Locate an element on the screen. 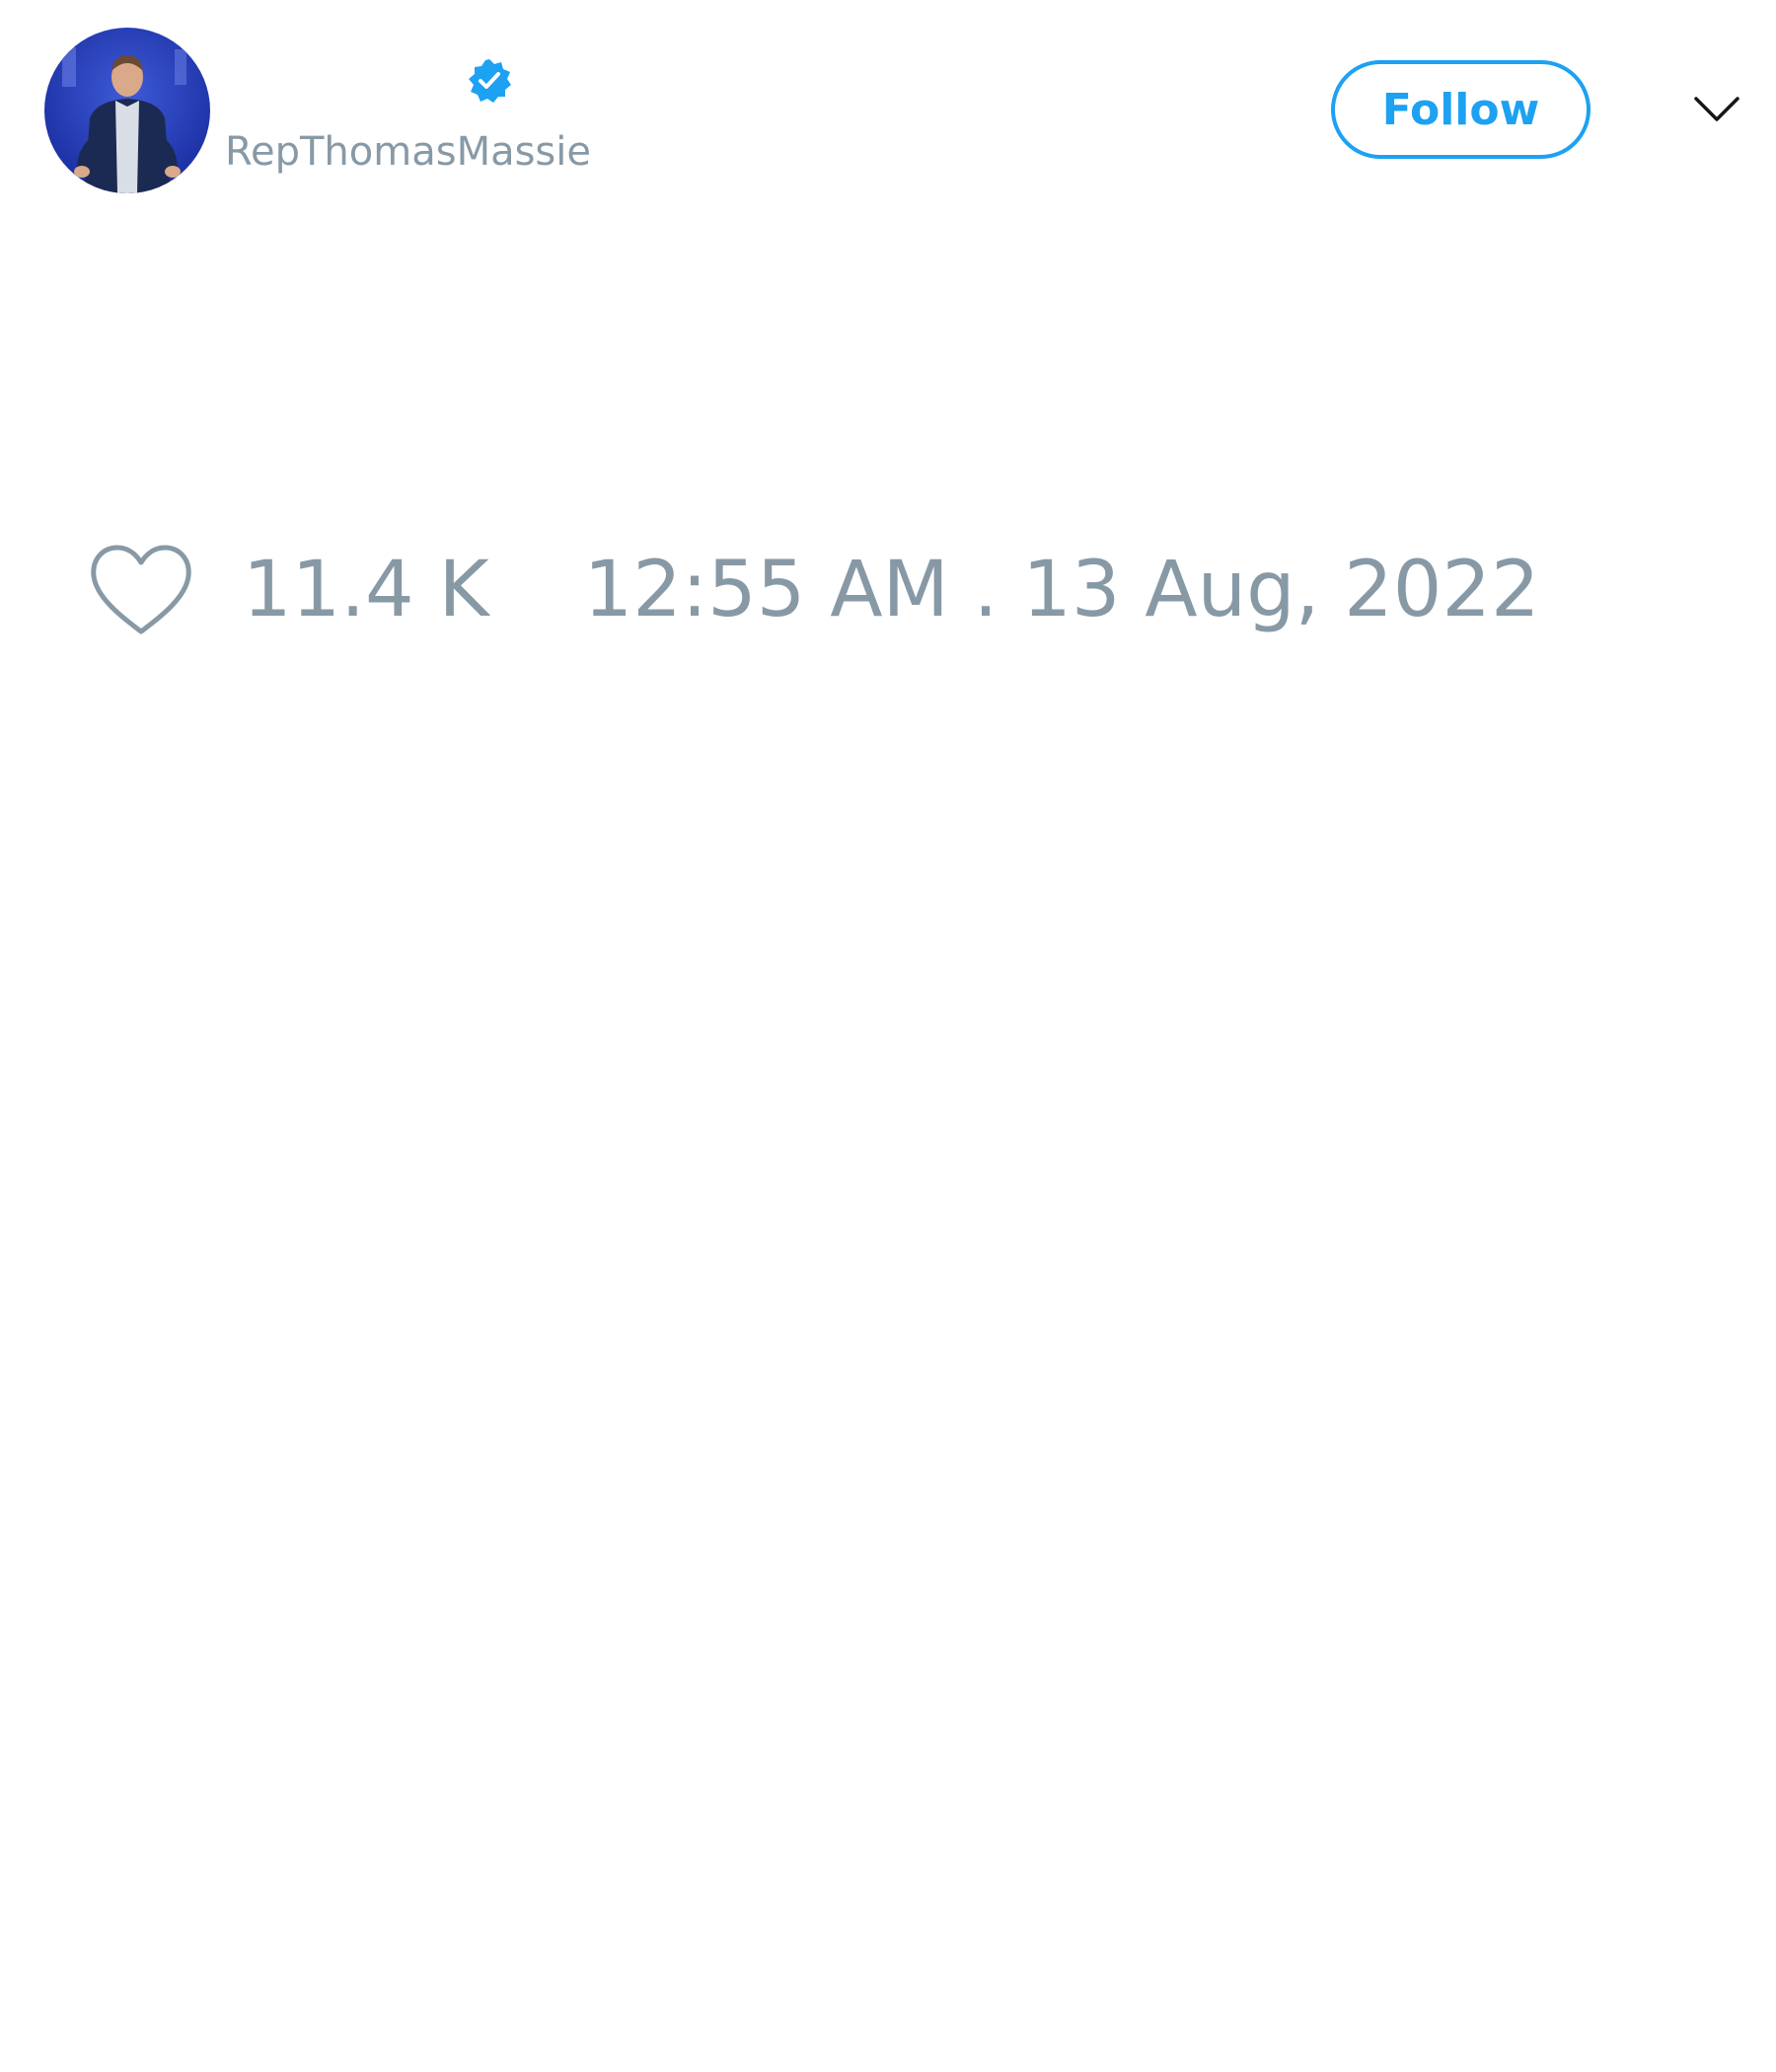 The width and height of the screenshot is (1776, 2072). tweet-timestamp: 12:55 AM . 13 Aug, 2022 is located at coordinates (1062, 590).